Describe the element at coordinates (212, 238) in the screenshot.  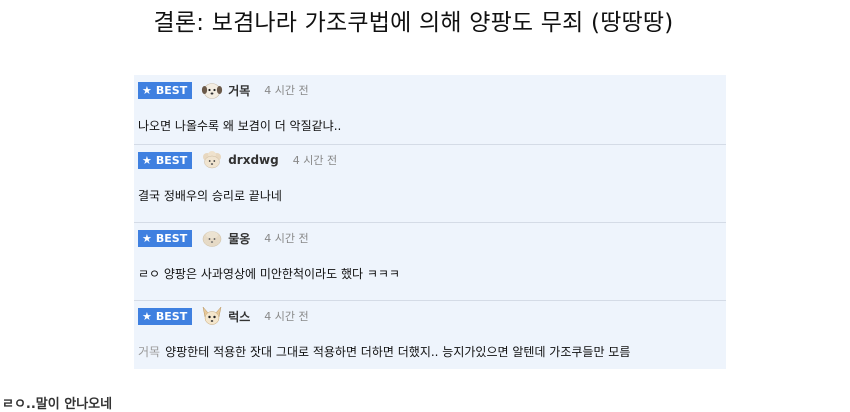
I see `fluffy-dog-icon` at that location.